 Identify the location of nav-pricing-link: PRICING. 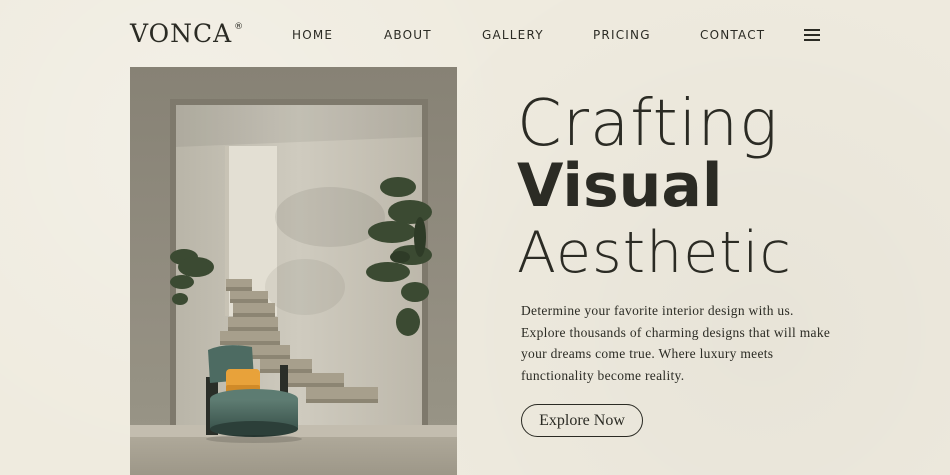
(622, 35).